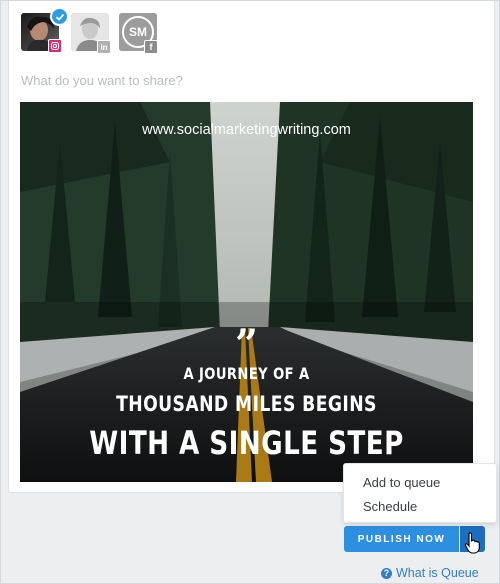  I want to click on what-is-queue-label: What is Queue, so click(437, 573).